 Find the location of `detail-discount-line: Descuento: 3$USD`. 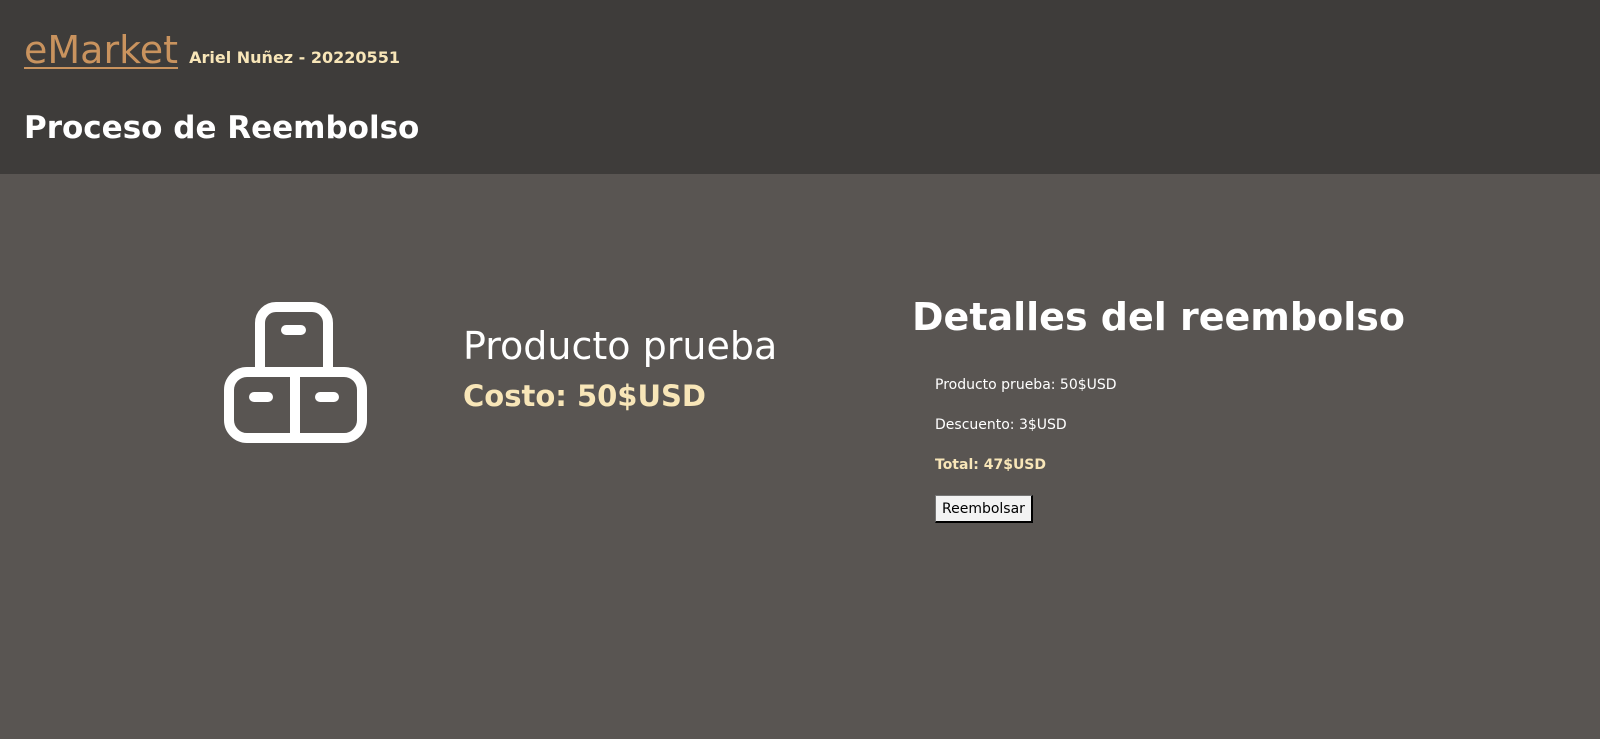

detail-discount-line: Descuento: 3$USD is located at coordinates (1001, 425).